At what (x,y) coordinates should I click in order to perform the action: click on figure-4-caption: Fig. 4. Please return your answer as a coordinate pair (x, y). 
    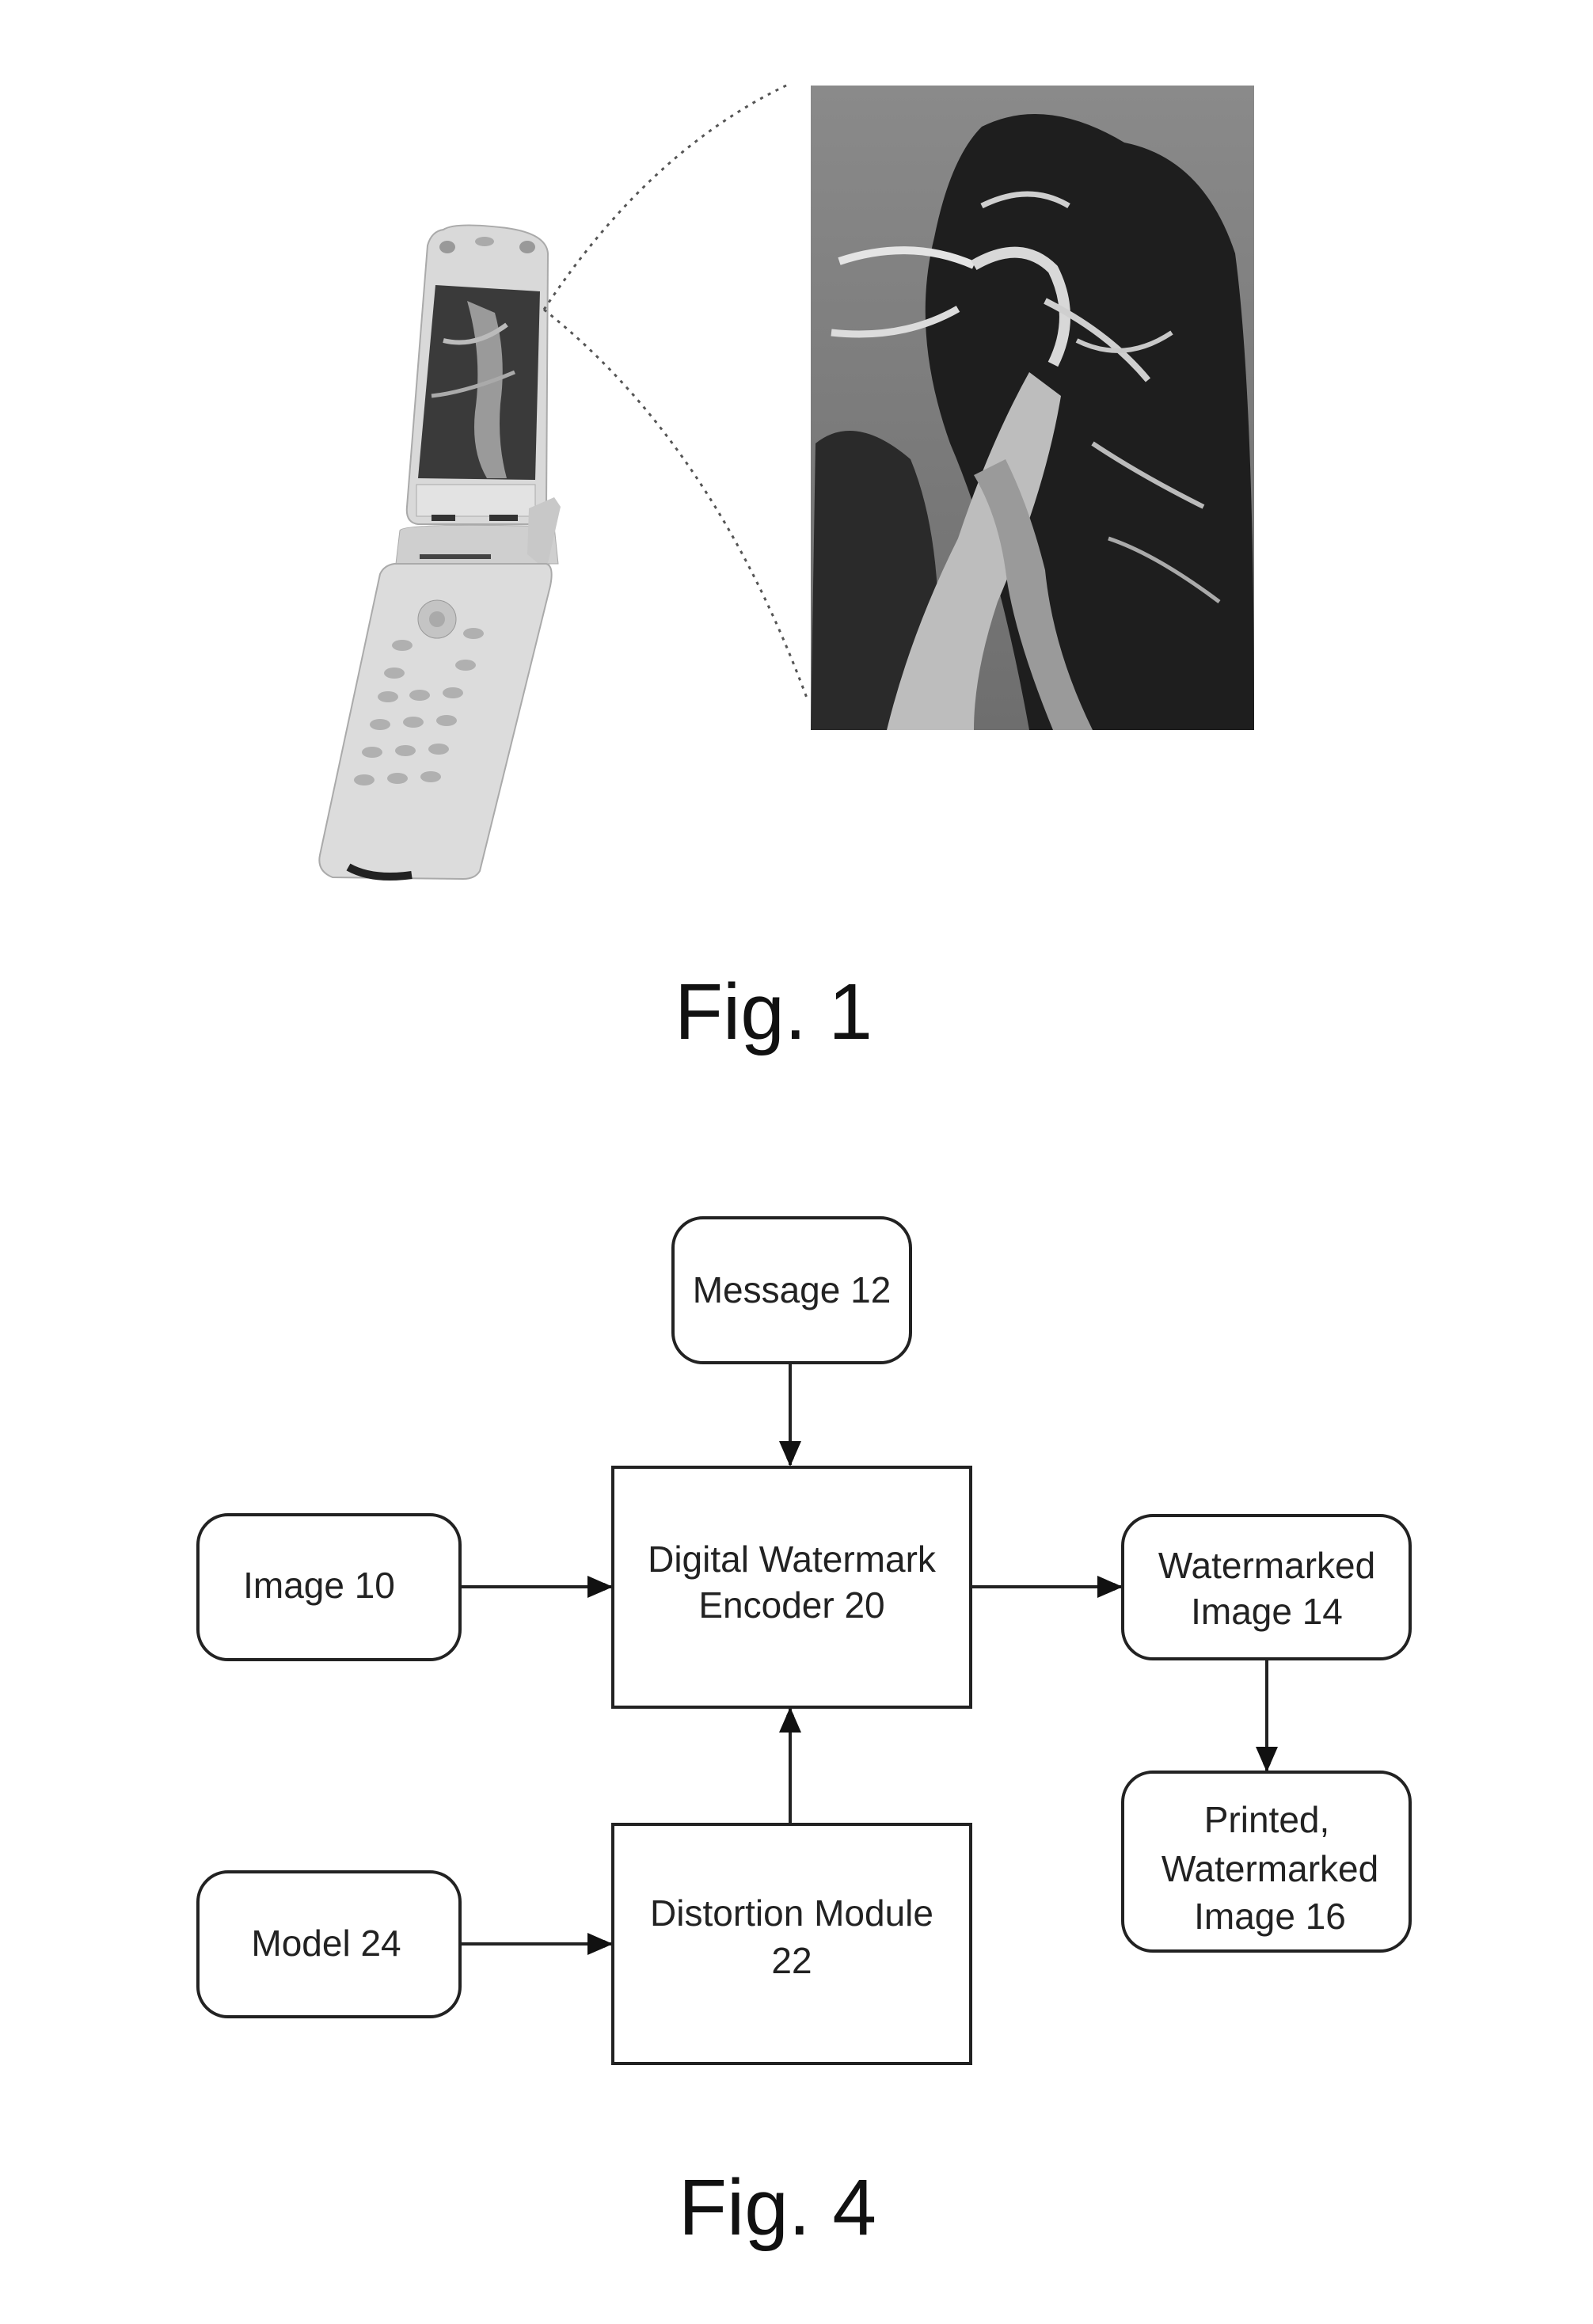
    Looking at the image, I should click on (777, 2207).